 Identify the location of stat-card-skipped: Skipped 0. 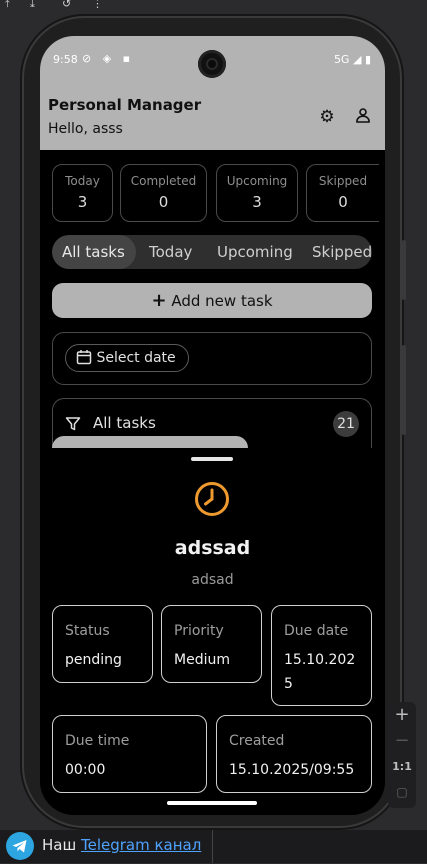
(342, 193).